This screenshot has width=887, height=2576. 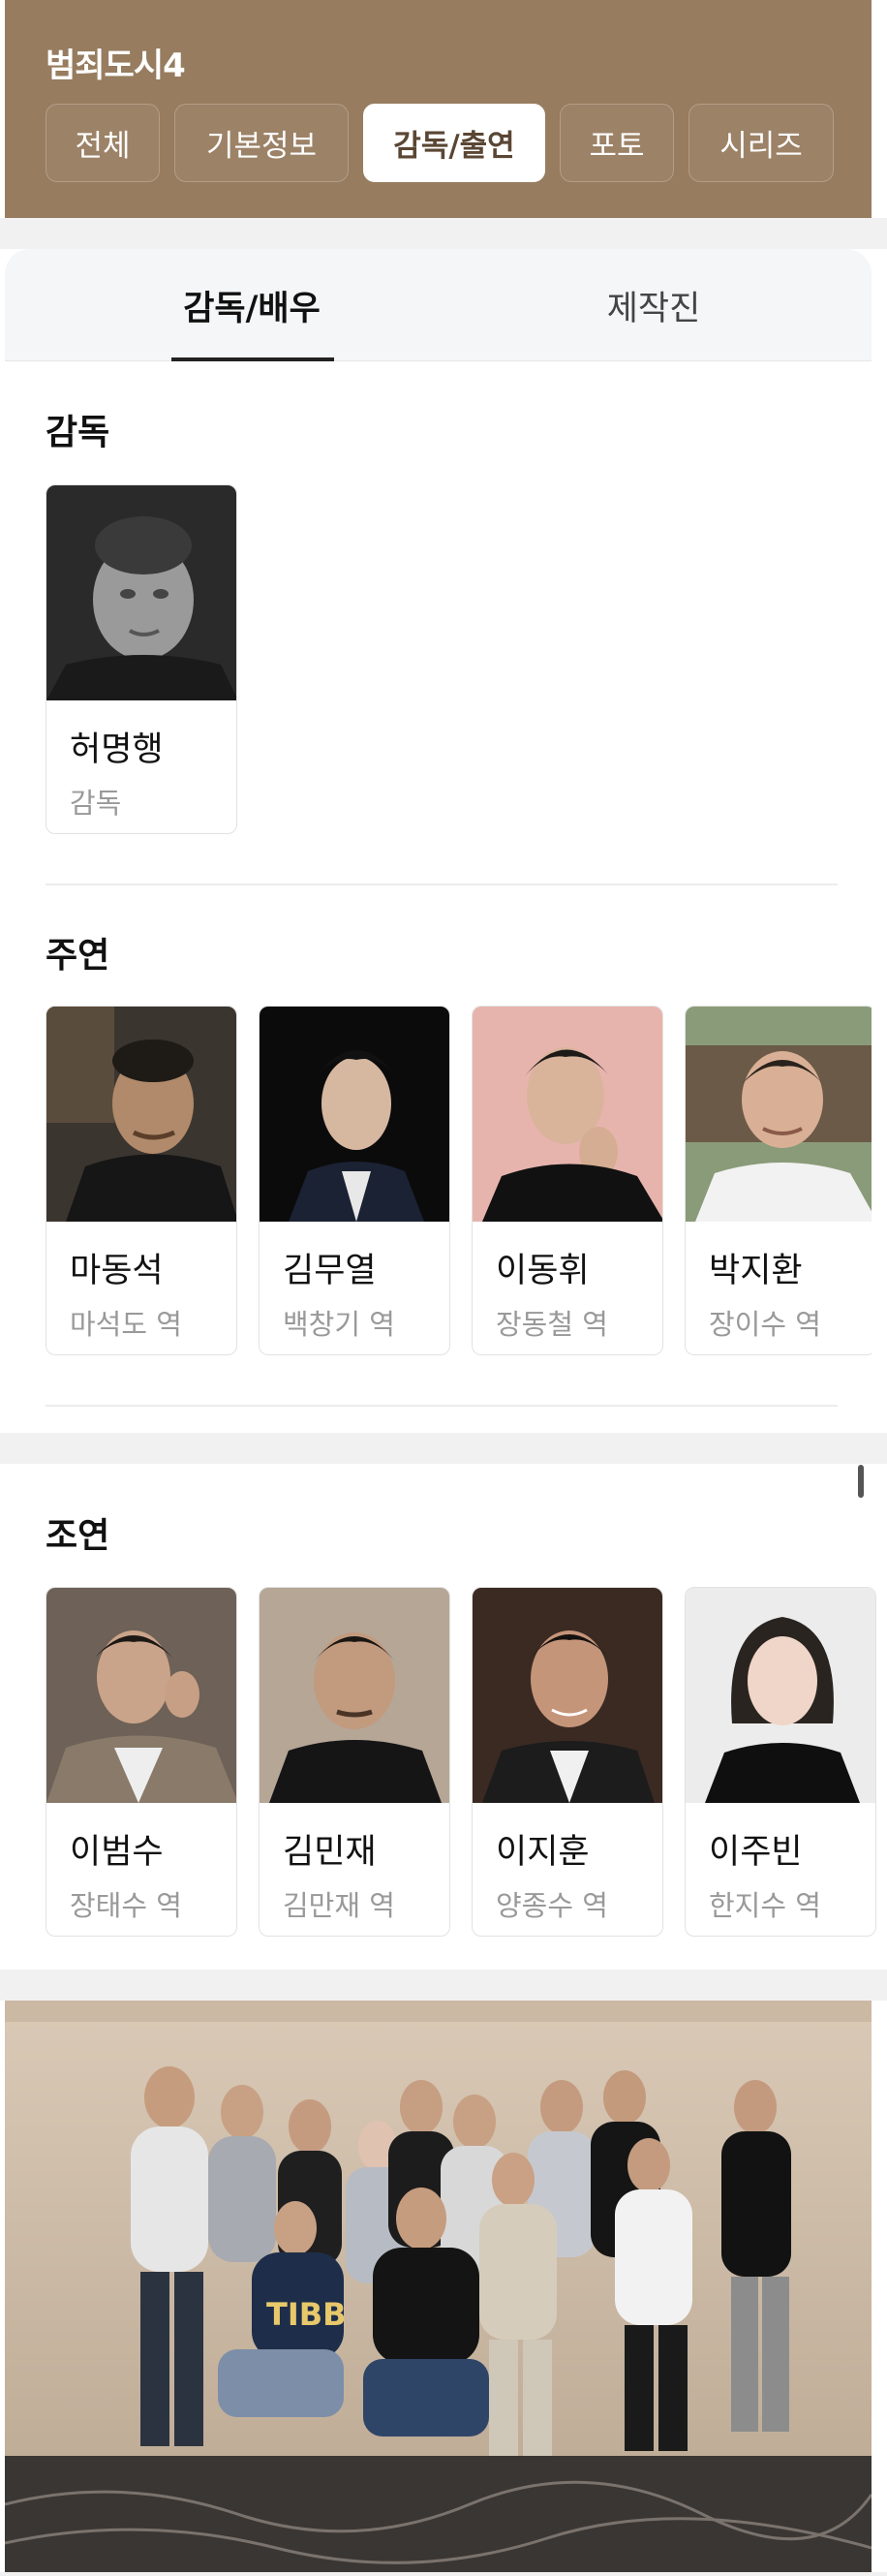 What do you see at coordinates (756, 1271) in the screenshot?
I see `person-name: 박지환` at bounding box center [756, 1271].